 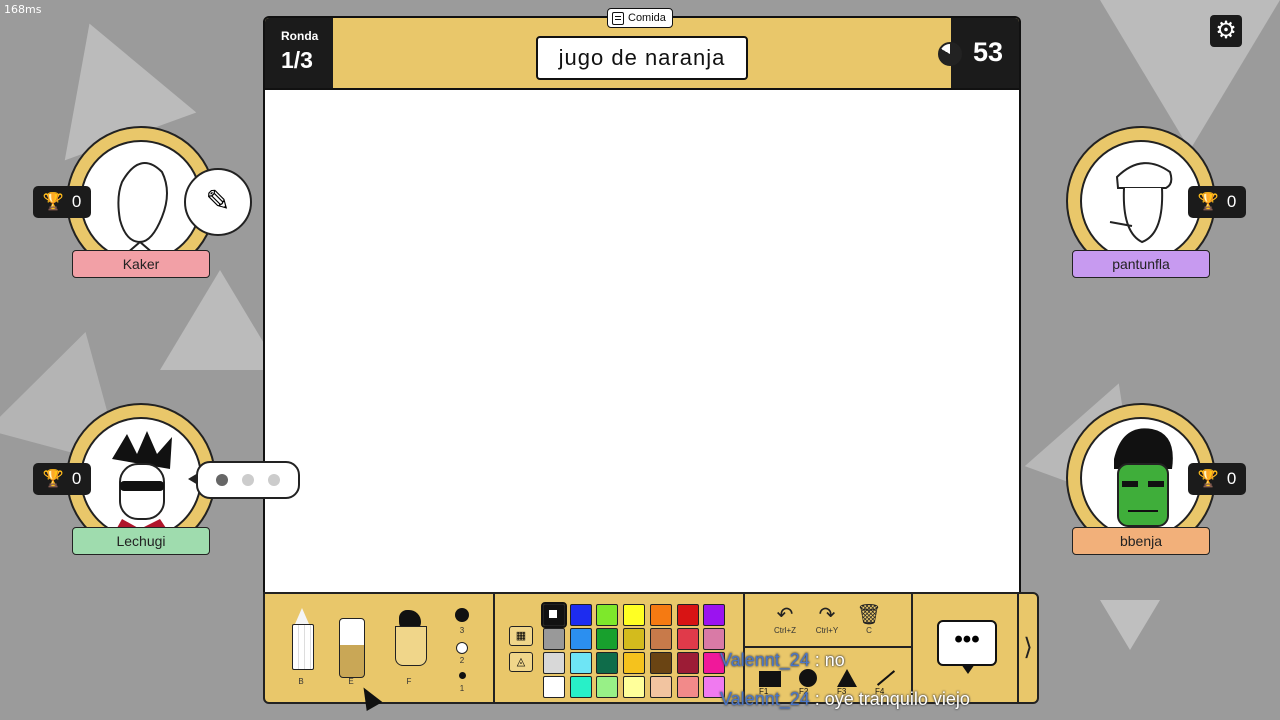 What do you see at coordinates (462, 660) in the screenshot?
I see `brush-size-label: 2` at bounding box center [462, 660].